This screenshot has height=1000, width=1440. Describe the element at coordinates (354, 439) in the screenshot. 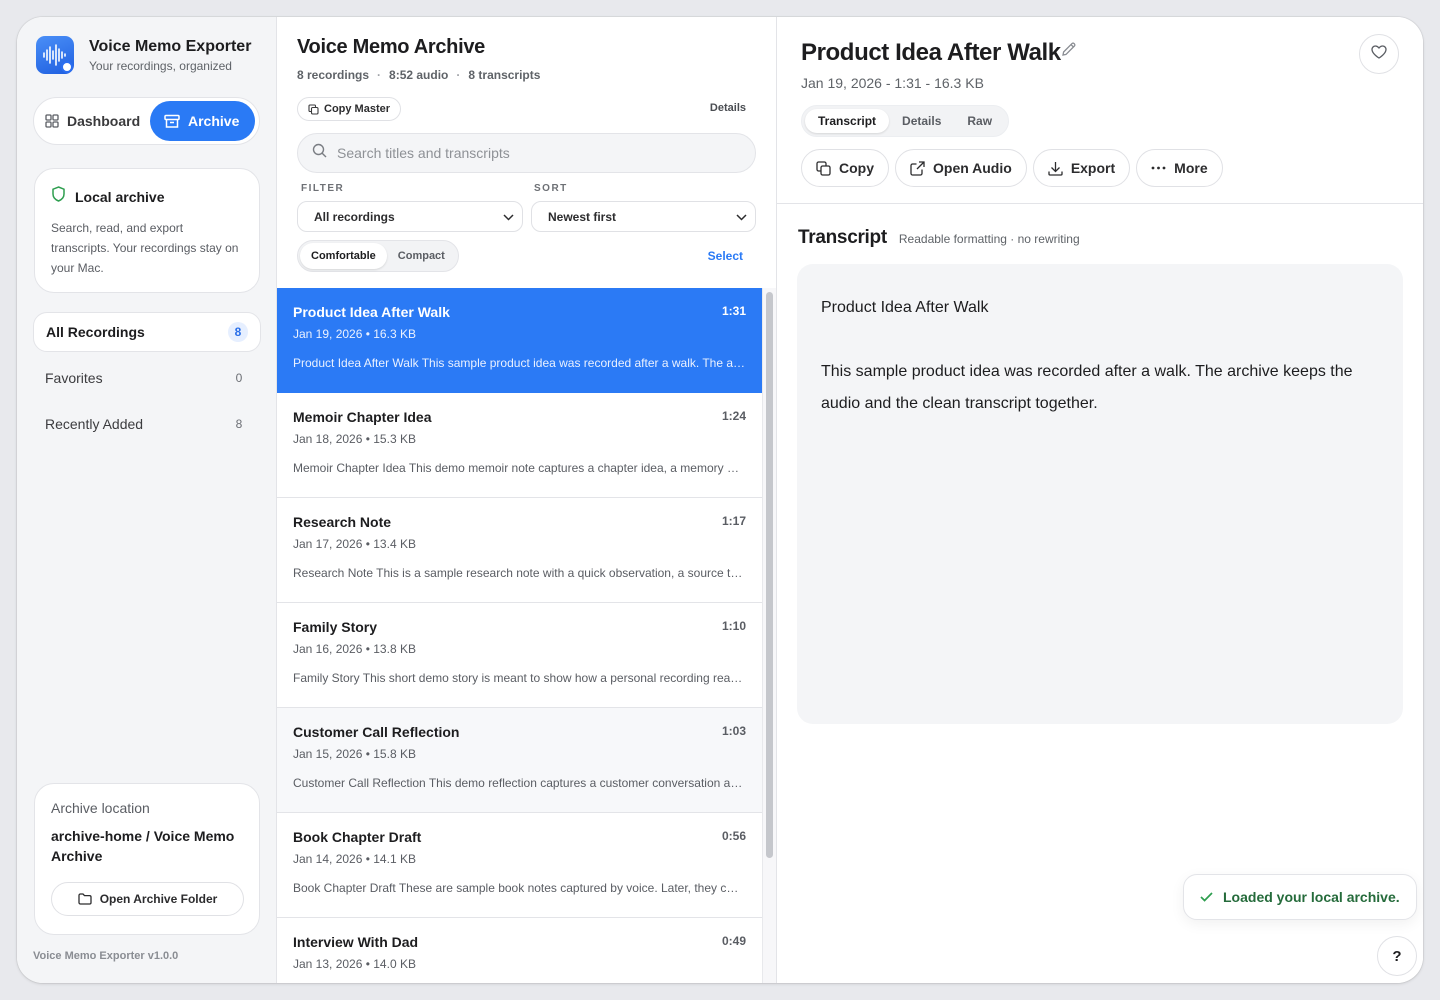

I see `recording-meta: Jan 18, 2026 • 15.3 KB` at that location.